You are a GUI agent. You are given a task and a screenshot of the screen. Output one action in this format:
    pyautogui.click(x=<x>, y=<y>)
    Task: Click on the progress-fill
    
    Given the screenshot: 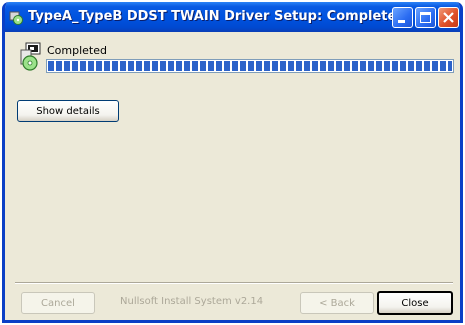 What is the action you would take?
    pyautogui.click(x=250, y=66)
    